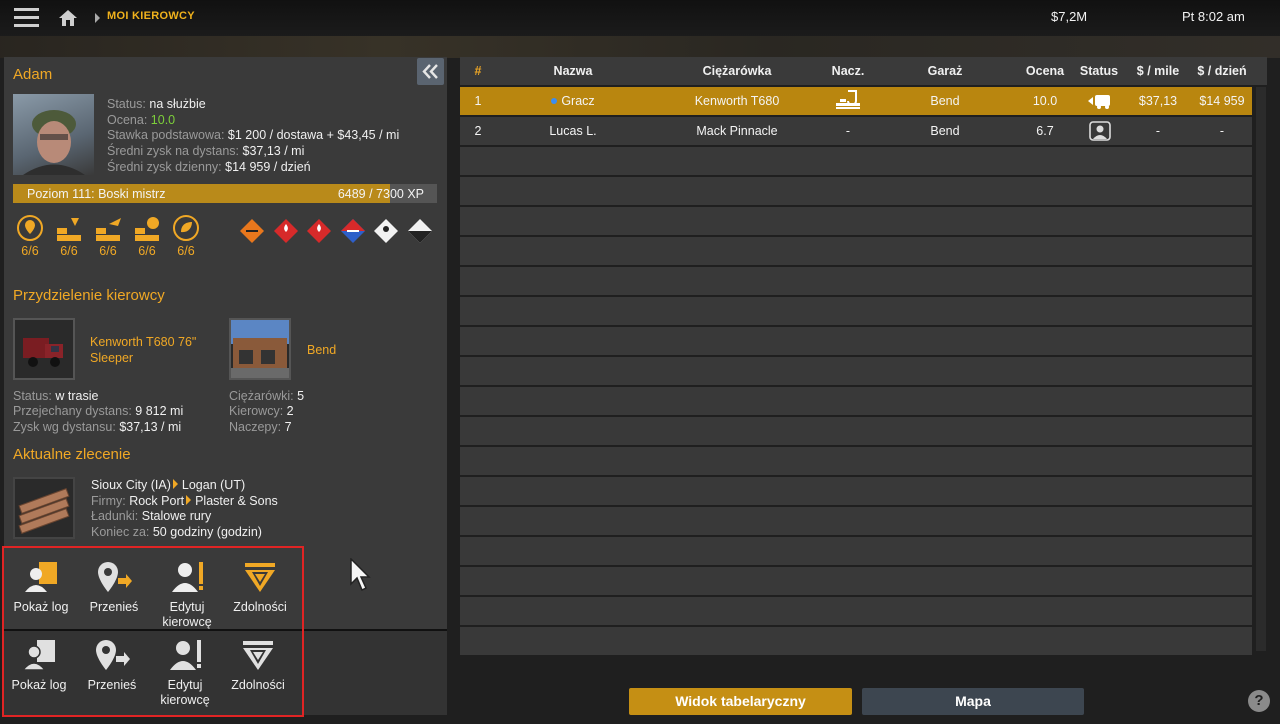 This screenshot has width=1280, height=724. Describe the element at coordinates (108, 229) in the screenshot. I see `cargo-plane-icon` at that location.